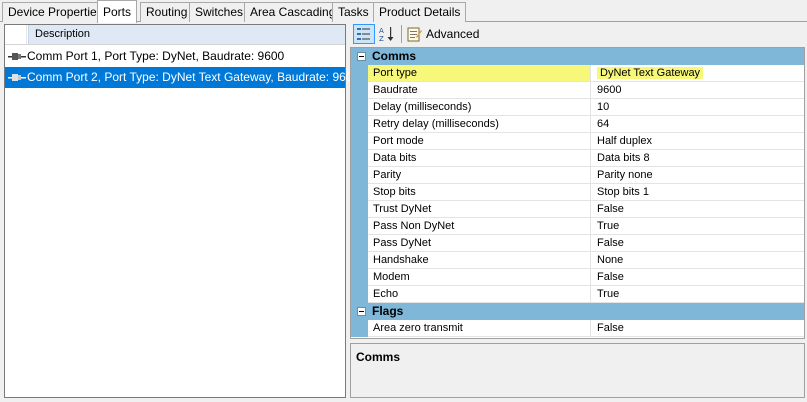 The height and width of the screenshot is (402, 807). I want to click on sort-az-icon: A Z, so click(386, 35).